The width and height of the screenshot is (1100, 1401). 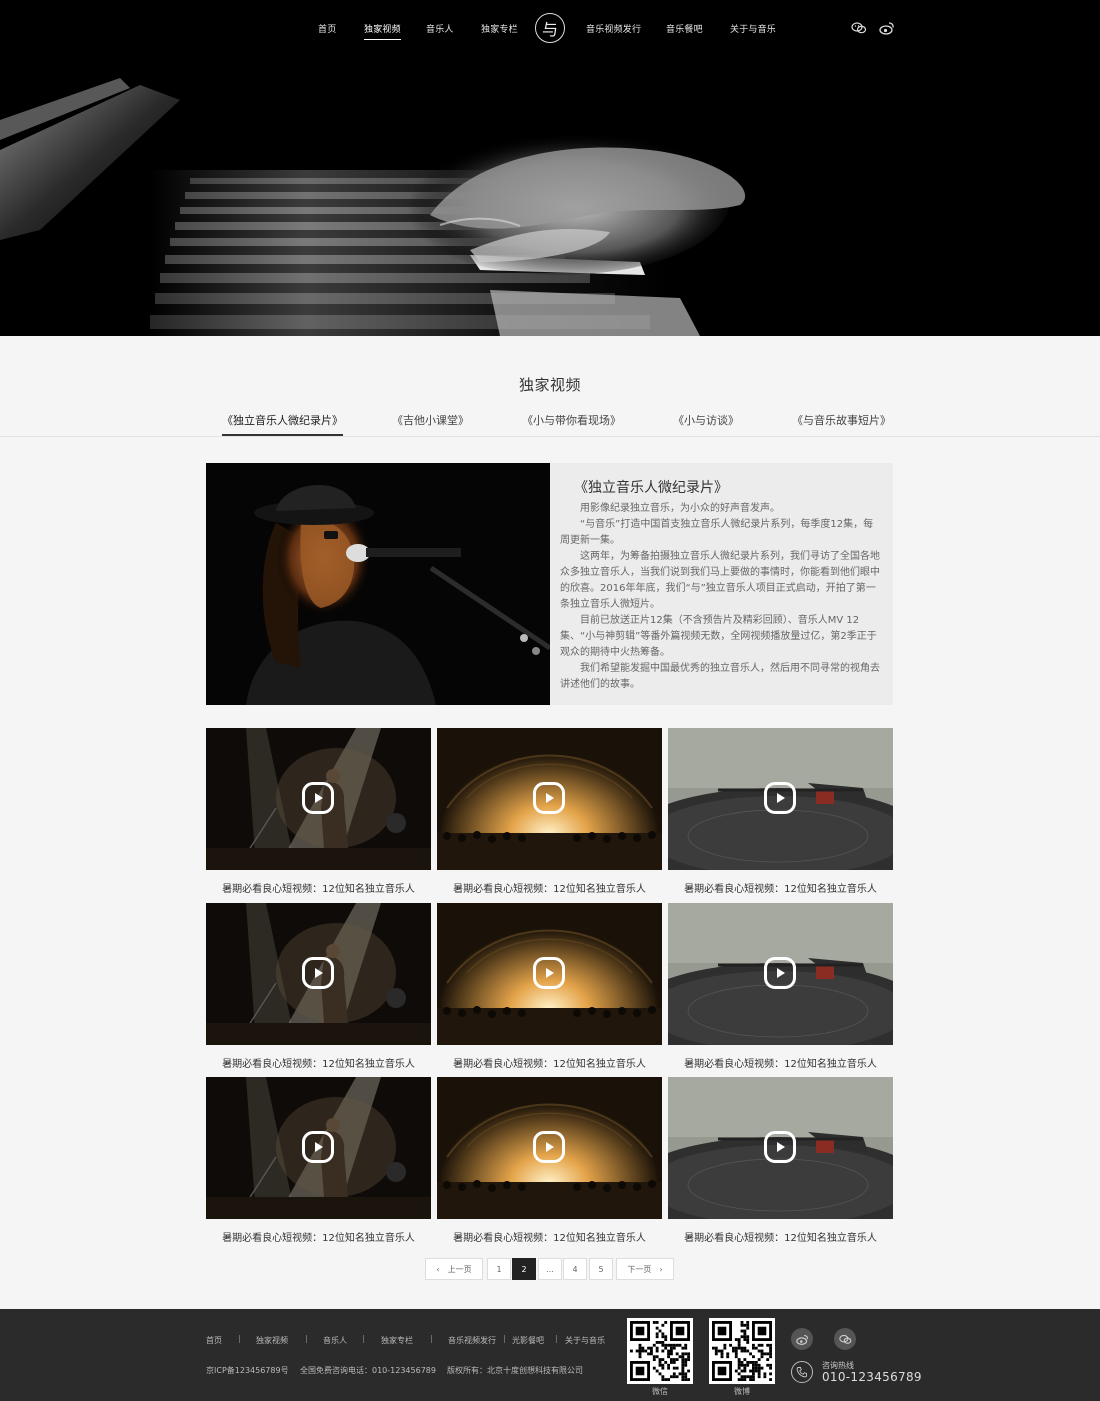 I want to click on pager-page-4: 4, so click(x=575, y=1269).